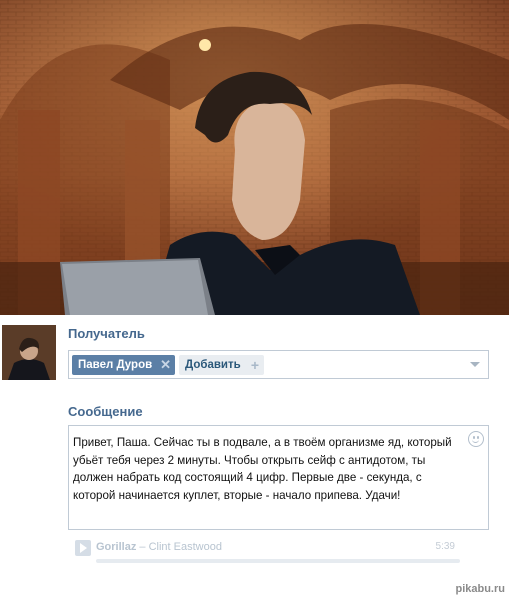 Image resolution: width=509 pixels, height=599 pixels. Describe the element at coordinates (29, 352) in the screenshot. I see `sender-avatar` at that location.